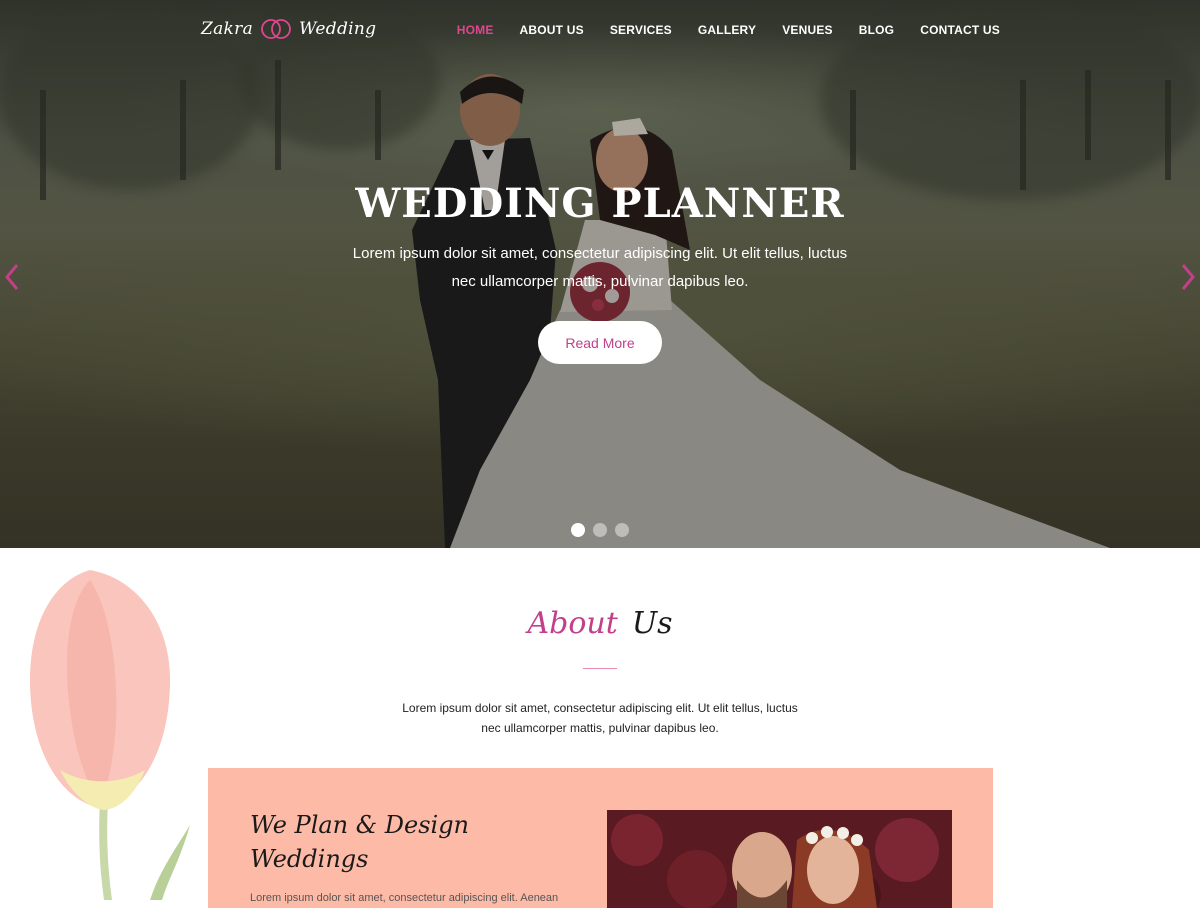 The height and width of the screenshot is (908, 1200). Describe the element at coordinates (641, 30) in the screenshot. I see `nav-services: SERVICES` at that location.